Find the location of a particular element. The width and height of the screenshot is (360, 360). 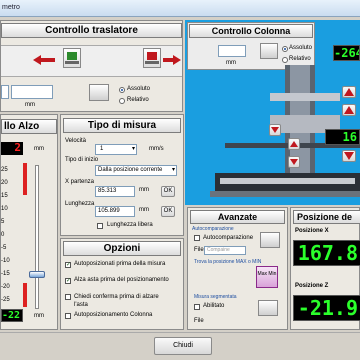

tipo-inizio-select: Dalla posizione corrente ▾ is located at coordinates (136, 170).